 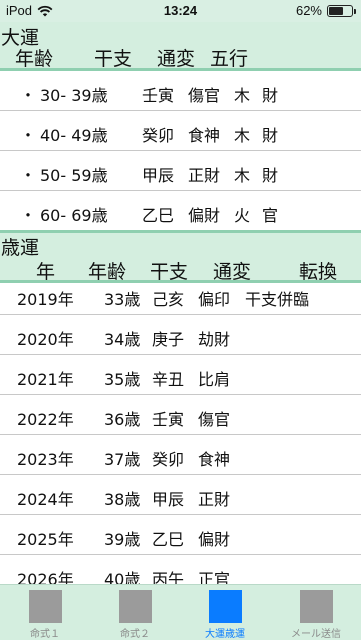 What do you see at coordinates (122, 459) in the screenshot?
I see `row-age: 37歳` at bounding box center [122, 459].